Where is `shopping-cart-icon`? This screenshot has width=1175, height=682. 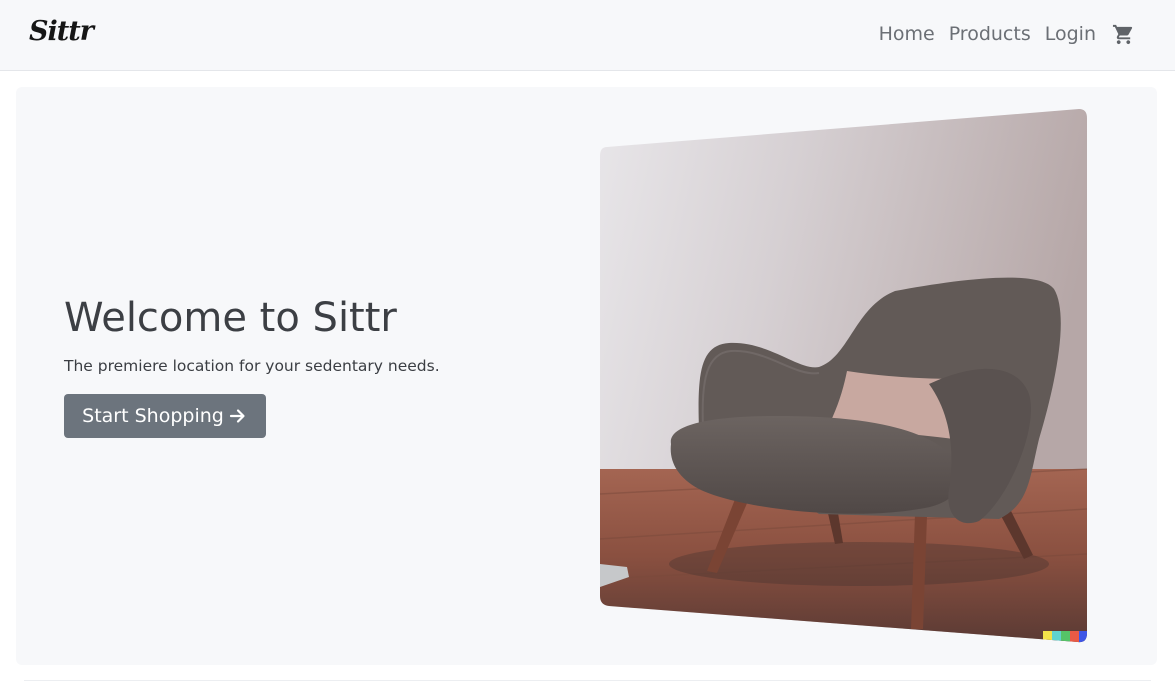
shopping-cart-icon is located at coordinates (1123, 34).